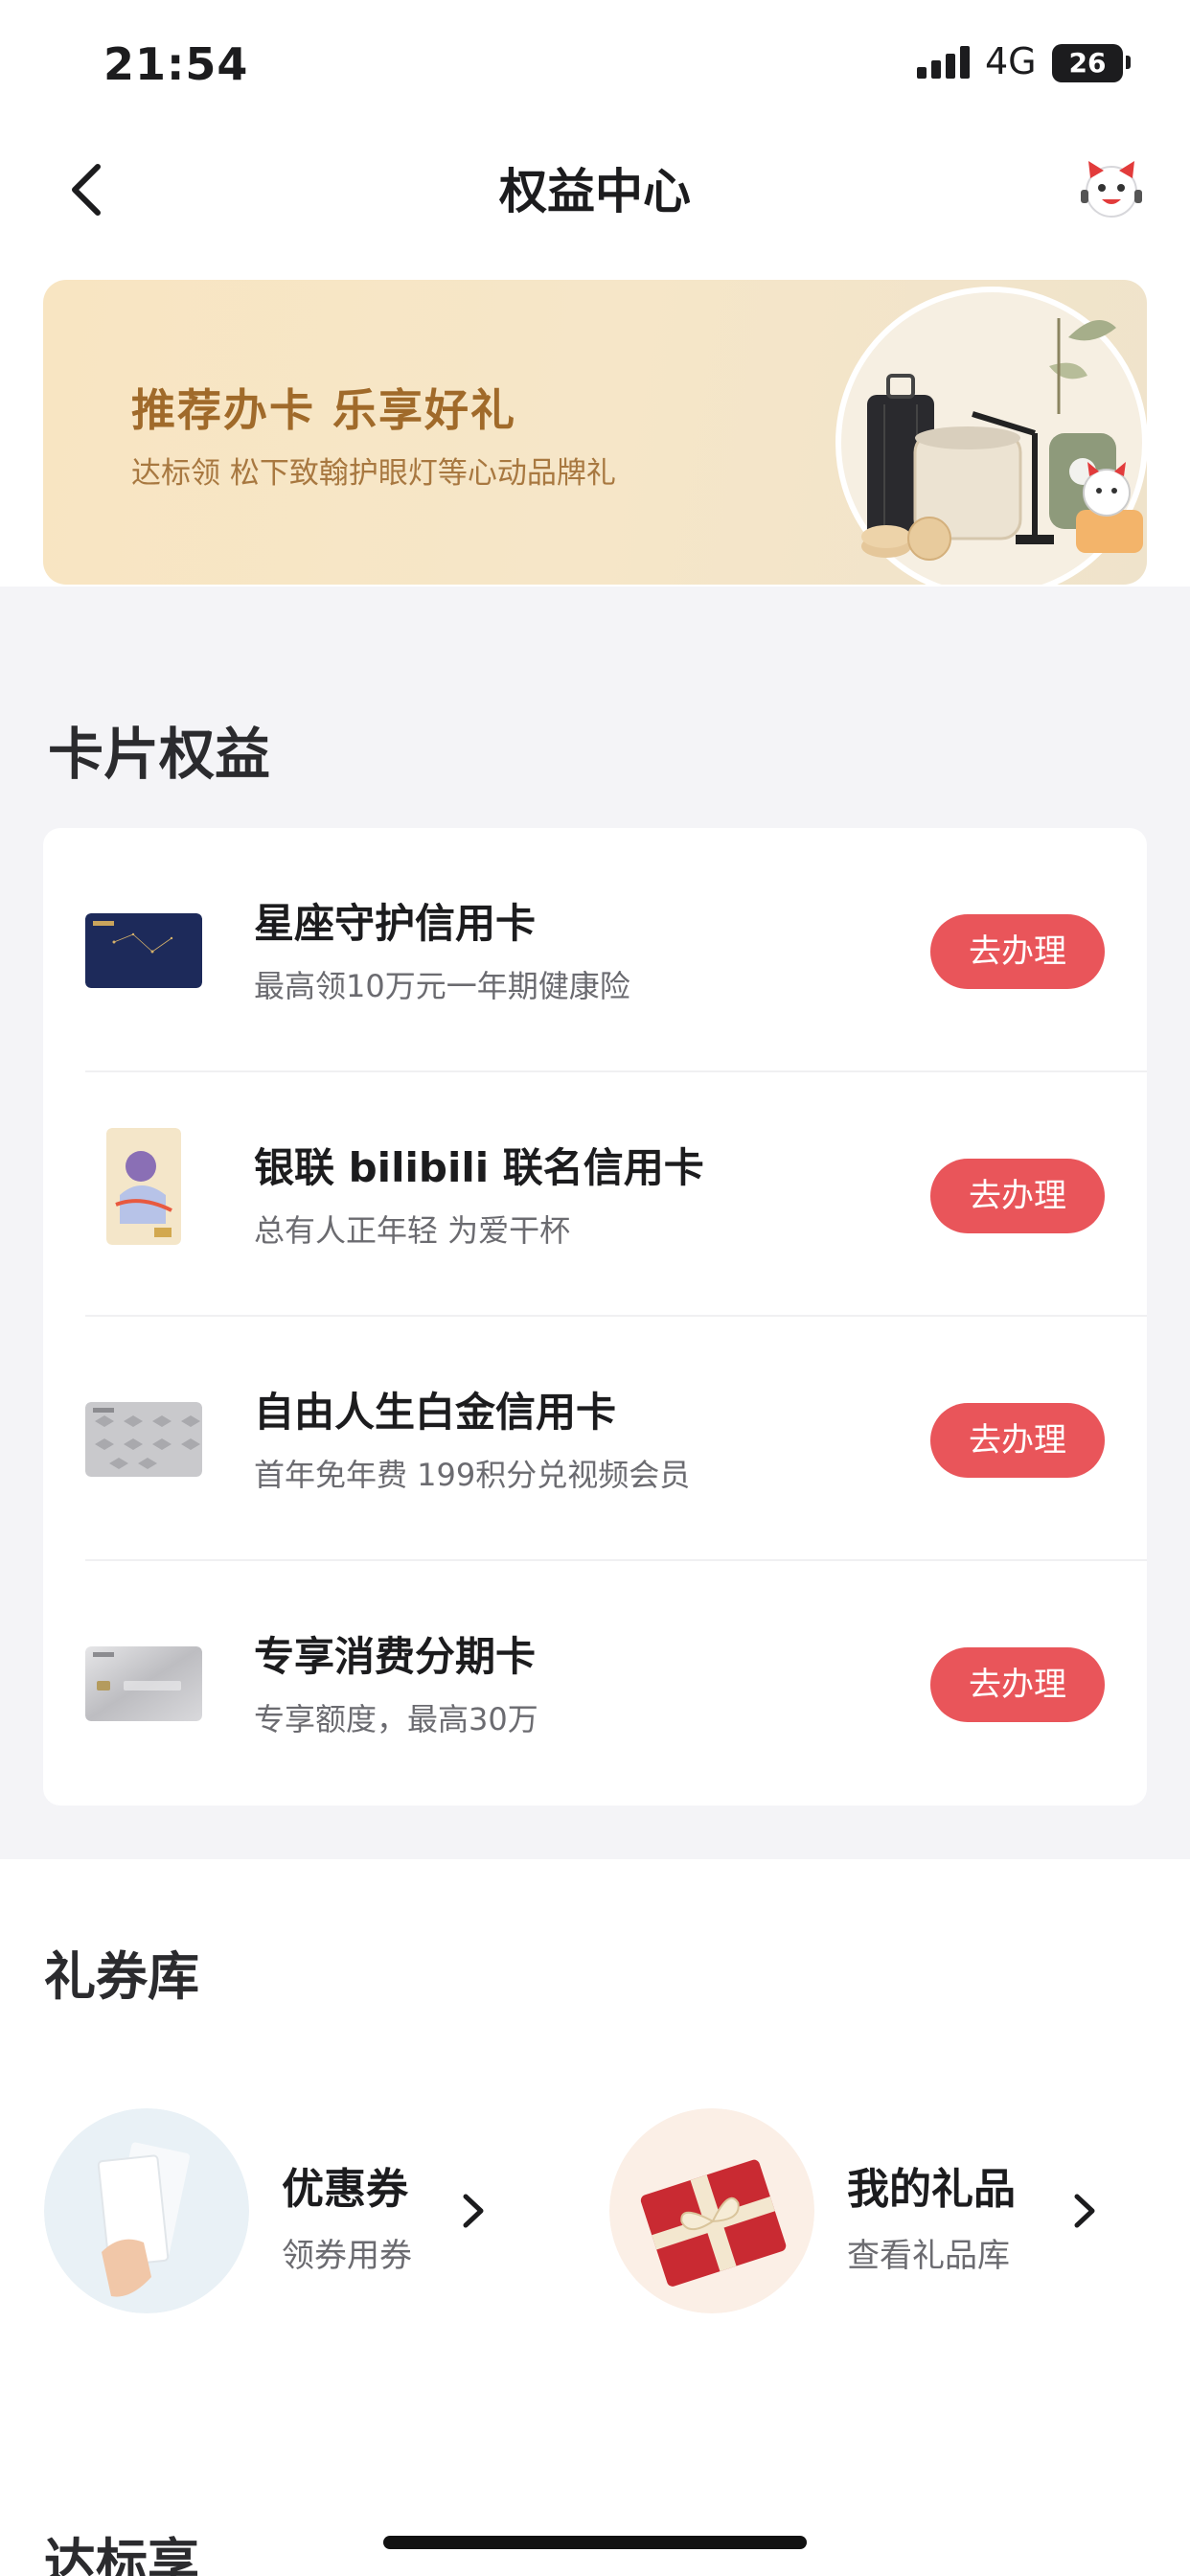 This screenshot has height=2576, width=1190. What do you see at coordinates (595, 191) in the screenshot?
I see `page-title: 权益中心` at bounding box center [595, 191].